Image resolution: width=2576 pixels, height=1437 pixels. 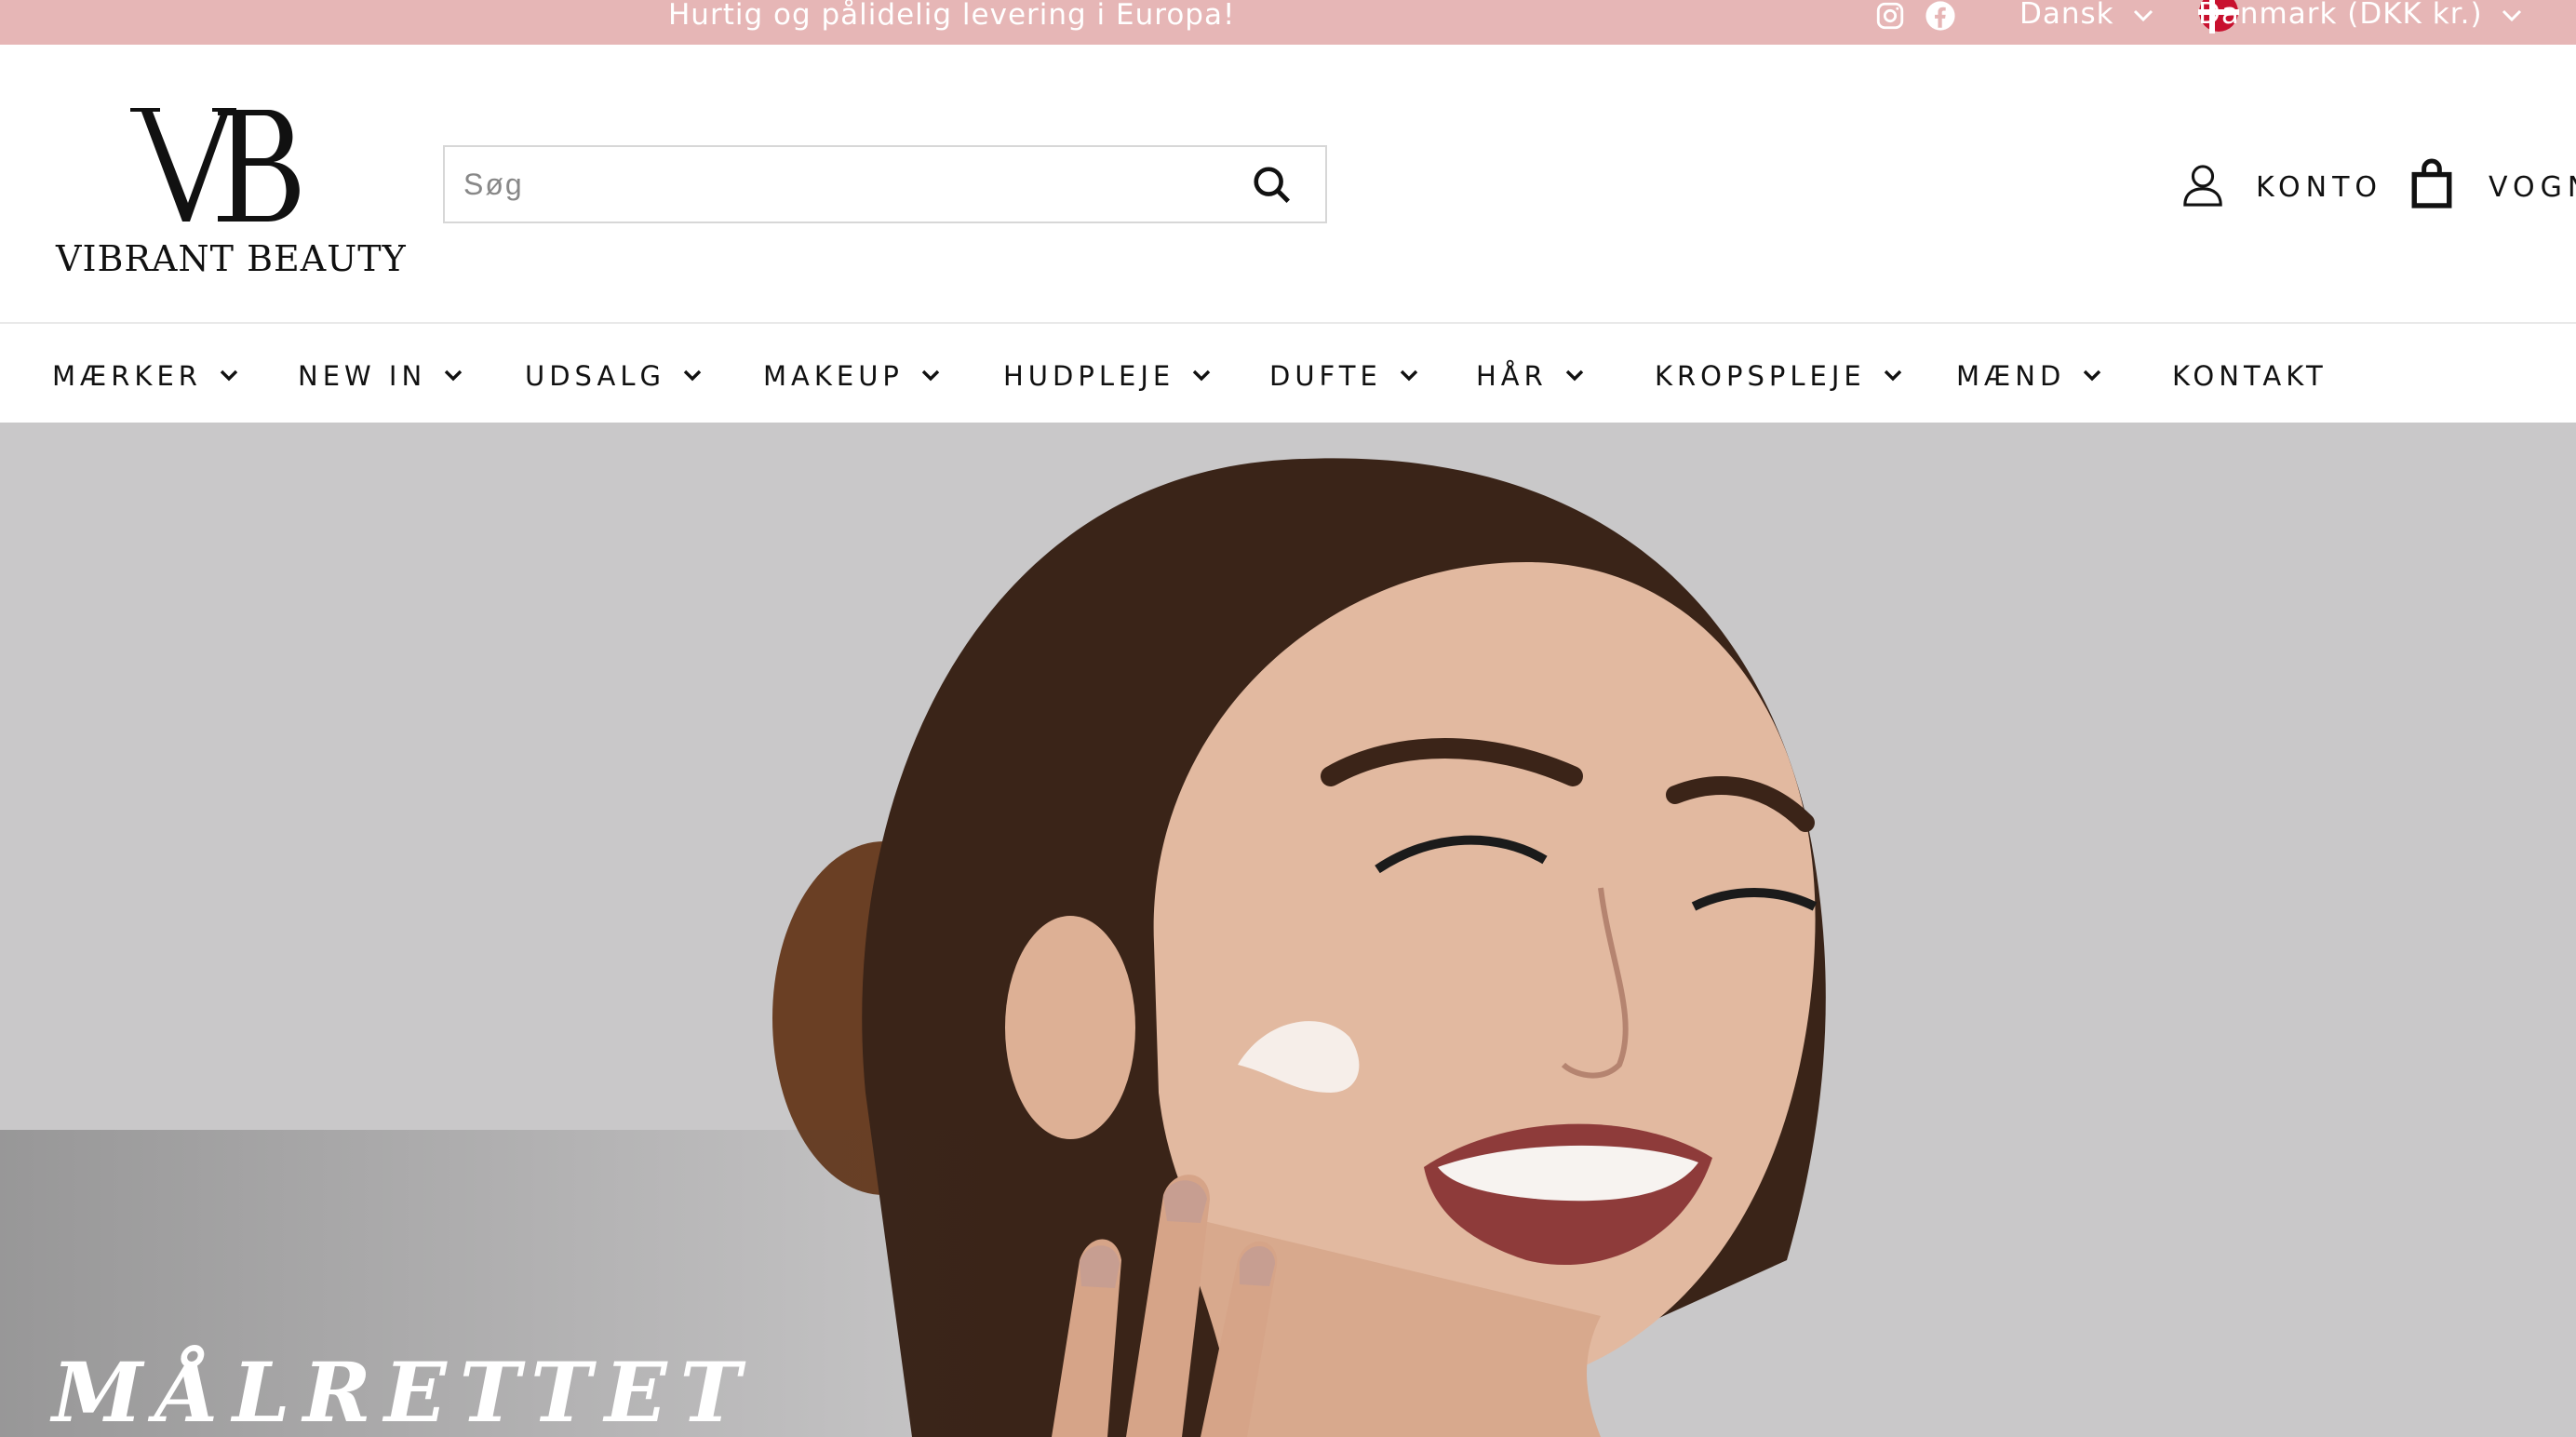 I want to click on nav-item-label: HUDPLEJE, so click(x=1089, y=376).